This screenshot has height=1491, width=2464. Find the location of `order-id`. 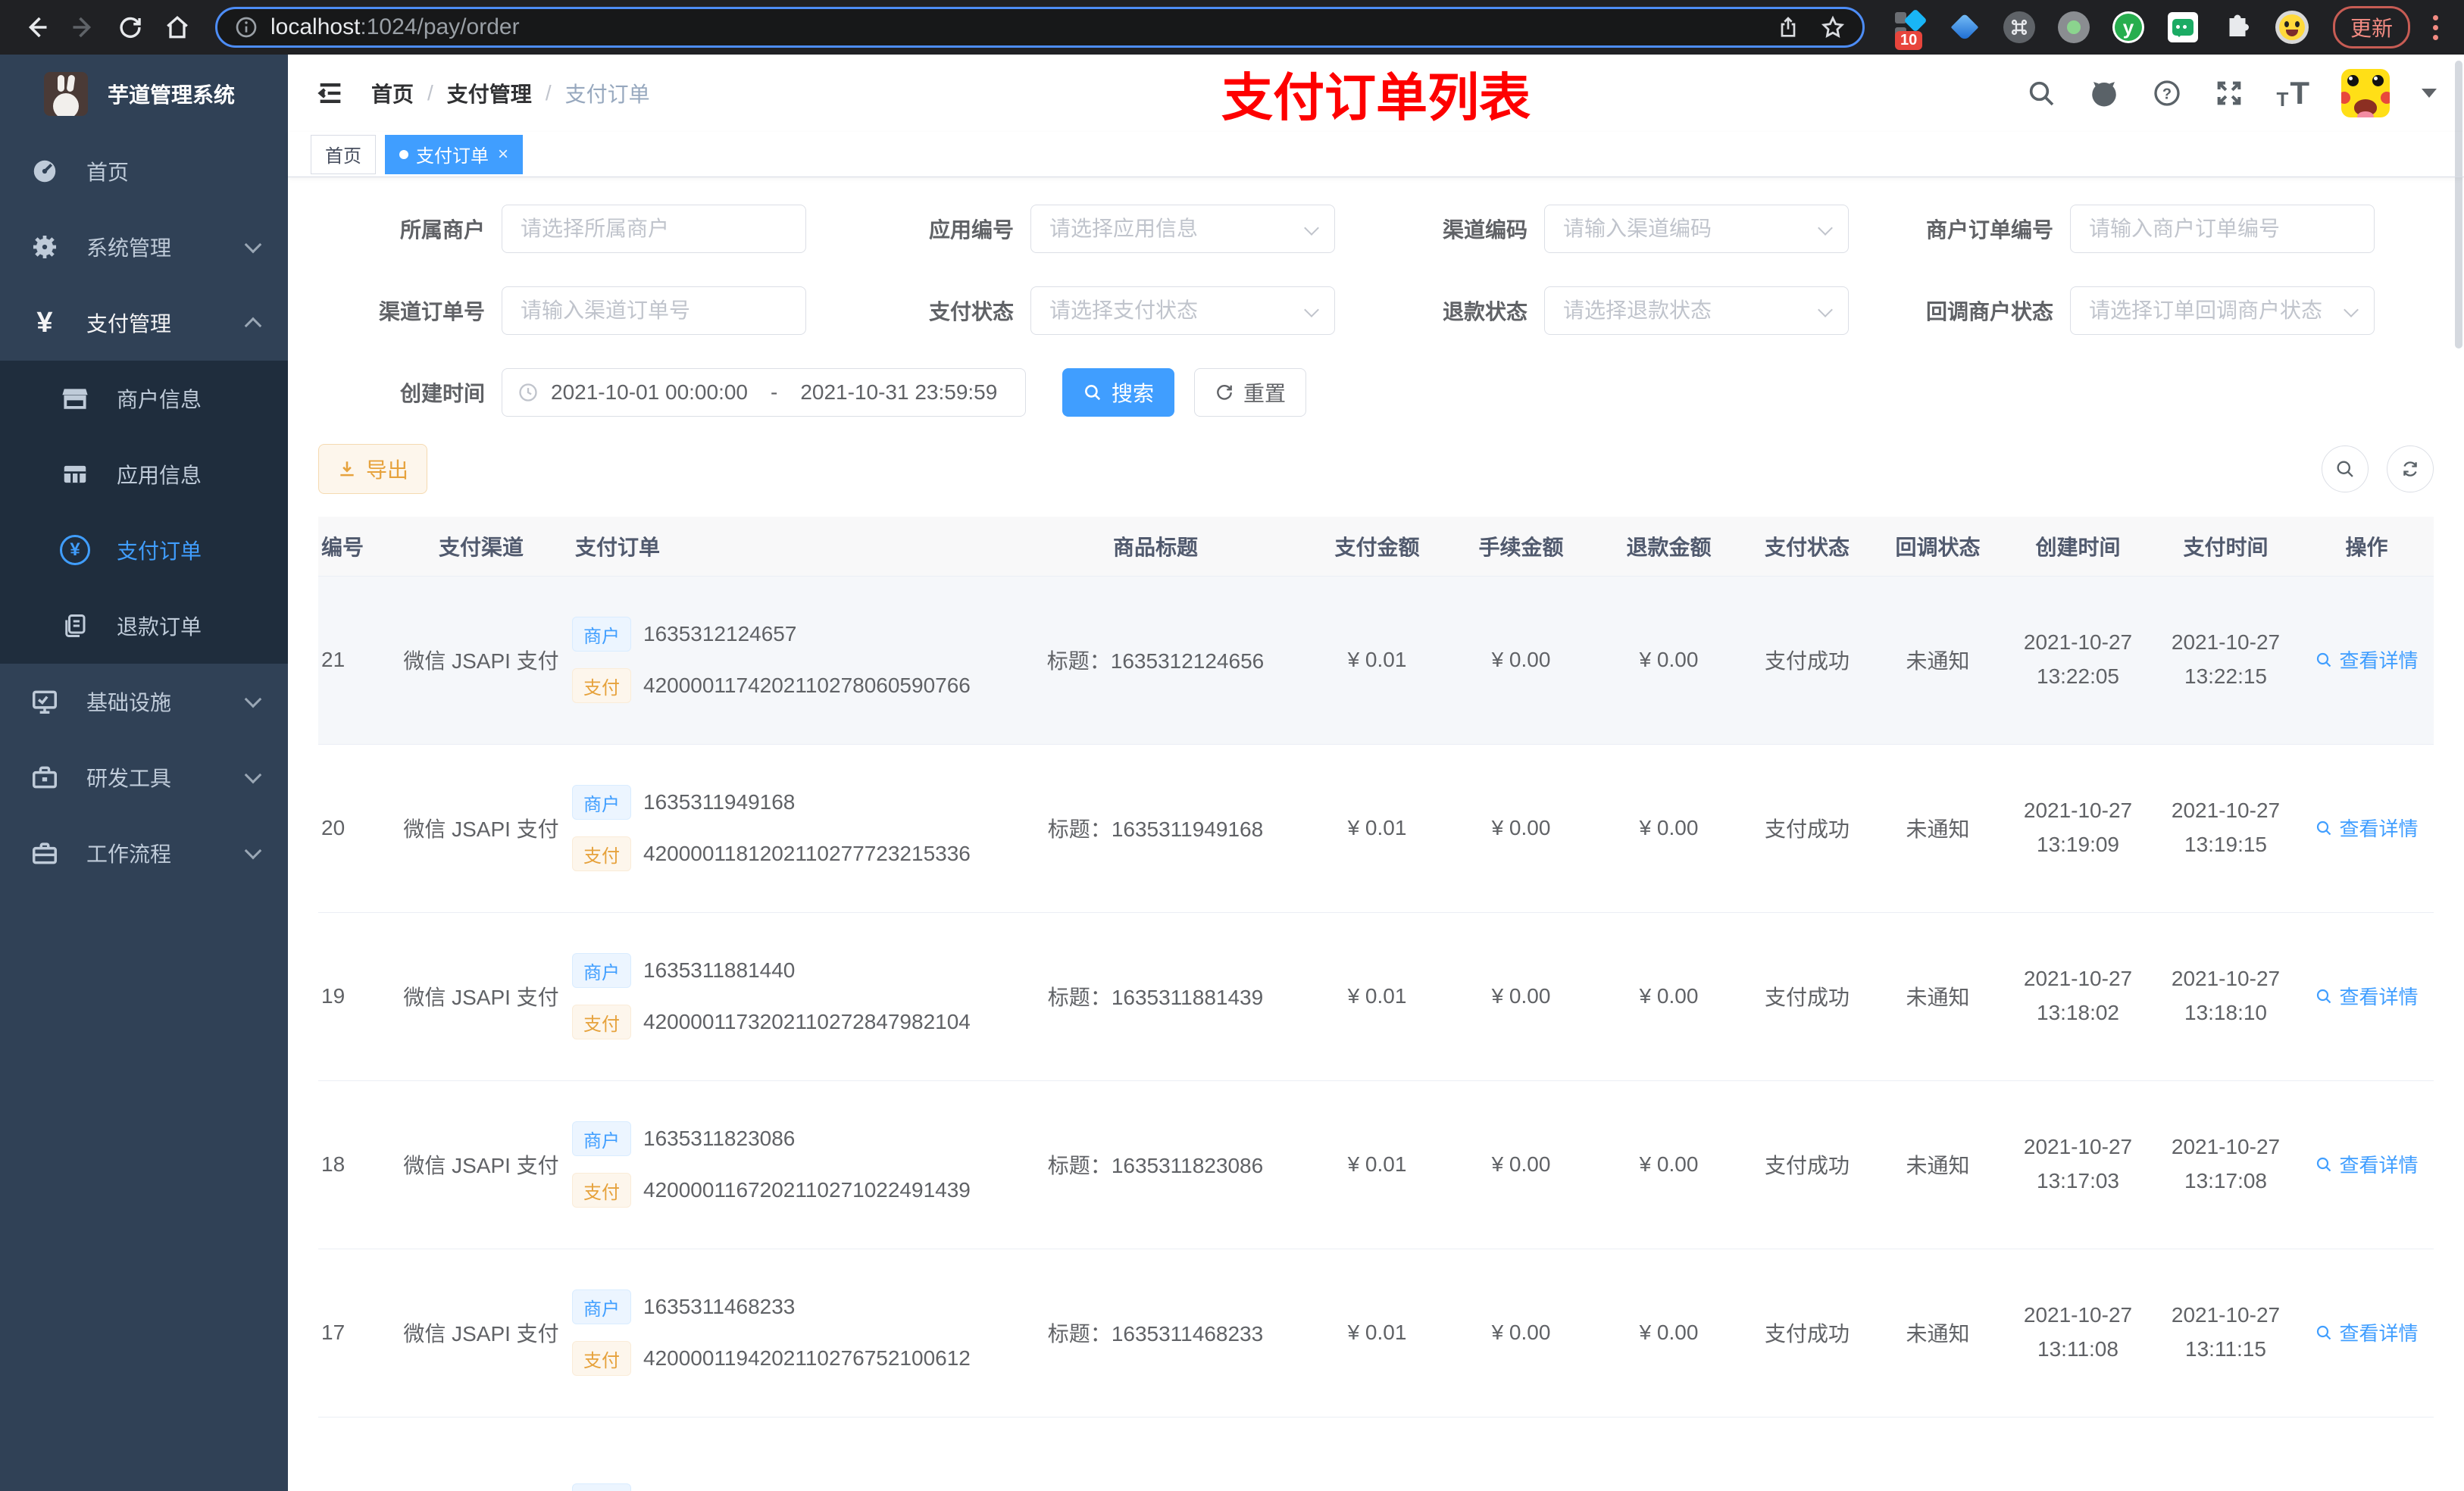

order-id is located at coordinates (354, 1454).